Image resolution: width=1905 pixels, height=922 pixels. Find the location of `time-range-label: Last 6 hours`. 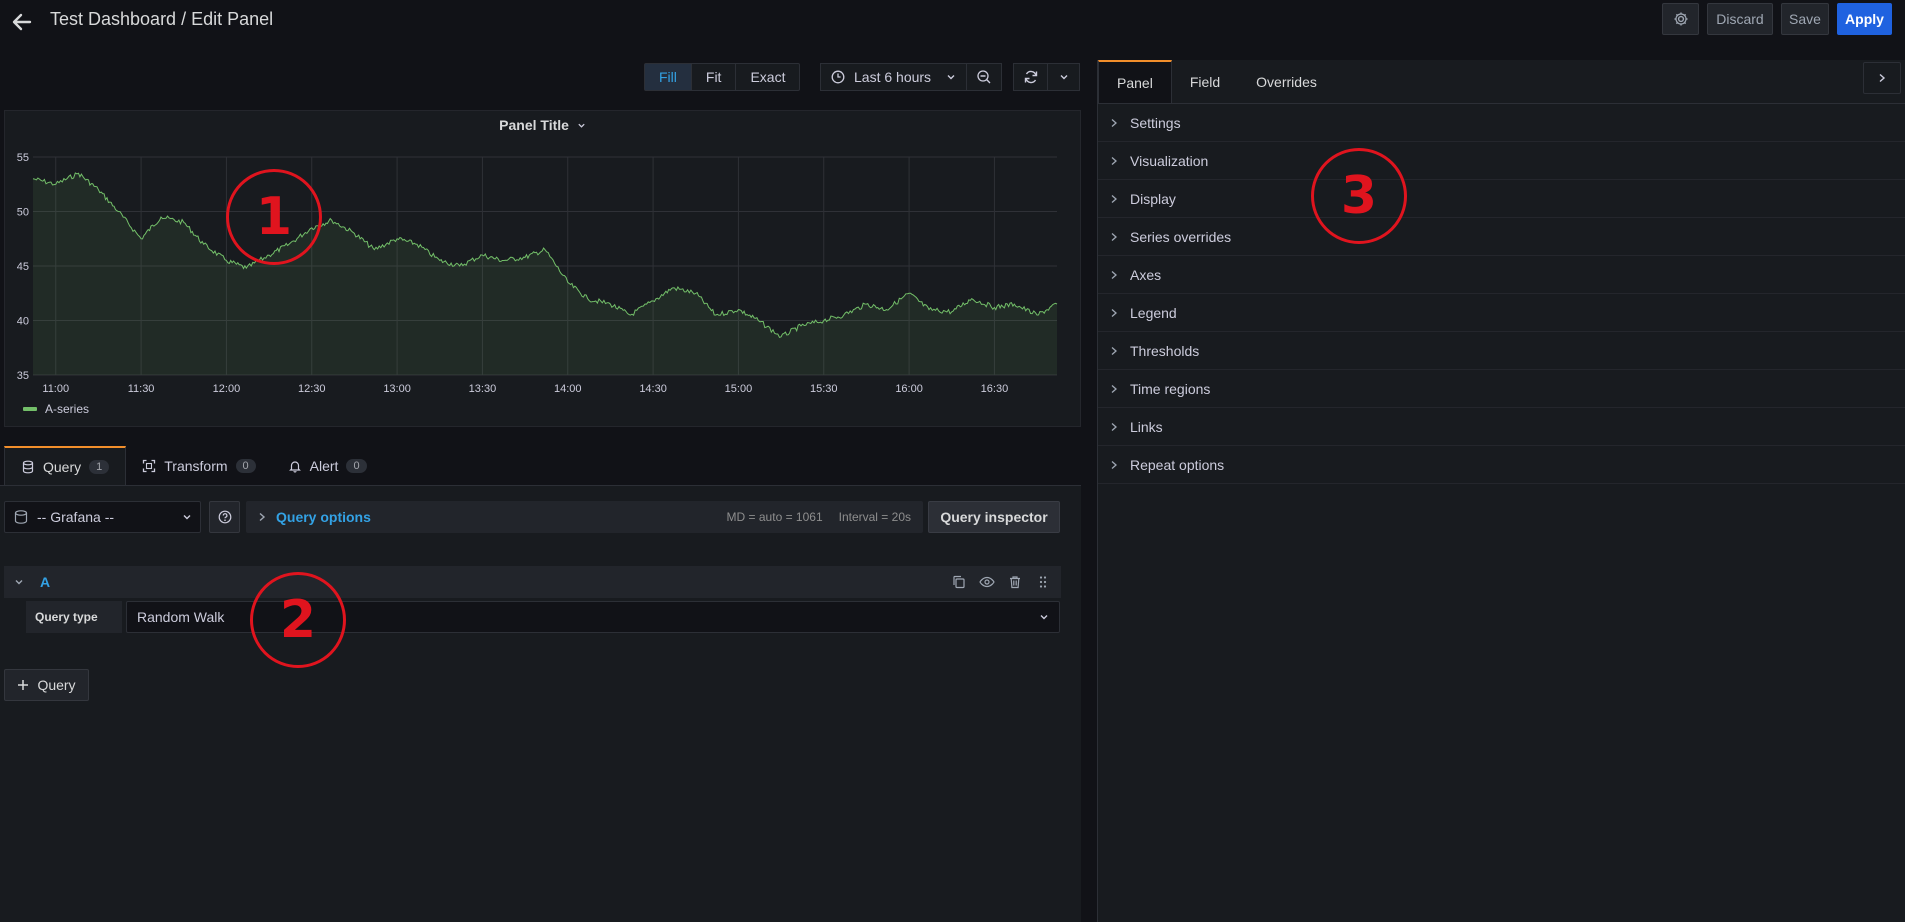

time-range-label: Last 6 hours is located at coordinates (893, 77).